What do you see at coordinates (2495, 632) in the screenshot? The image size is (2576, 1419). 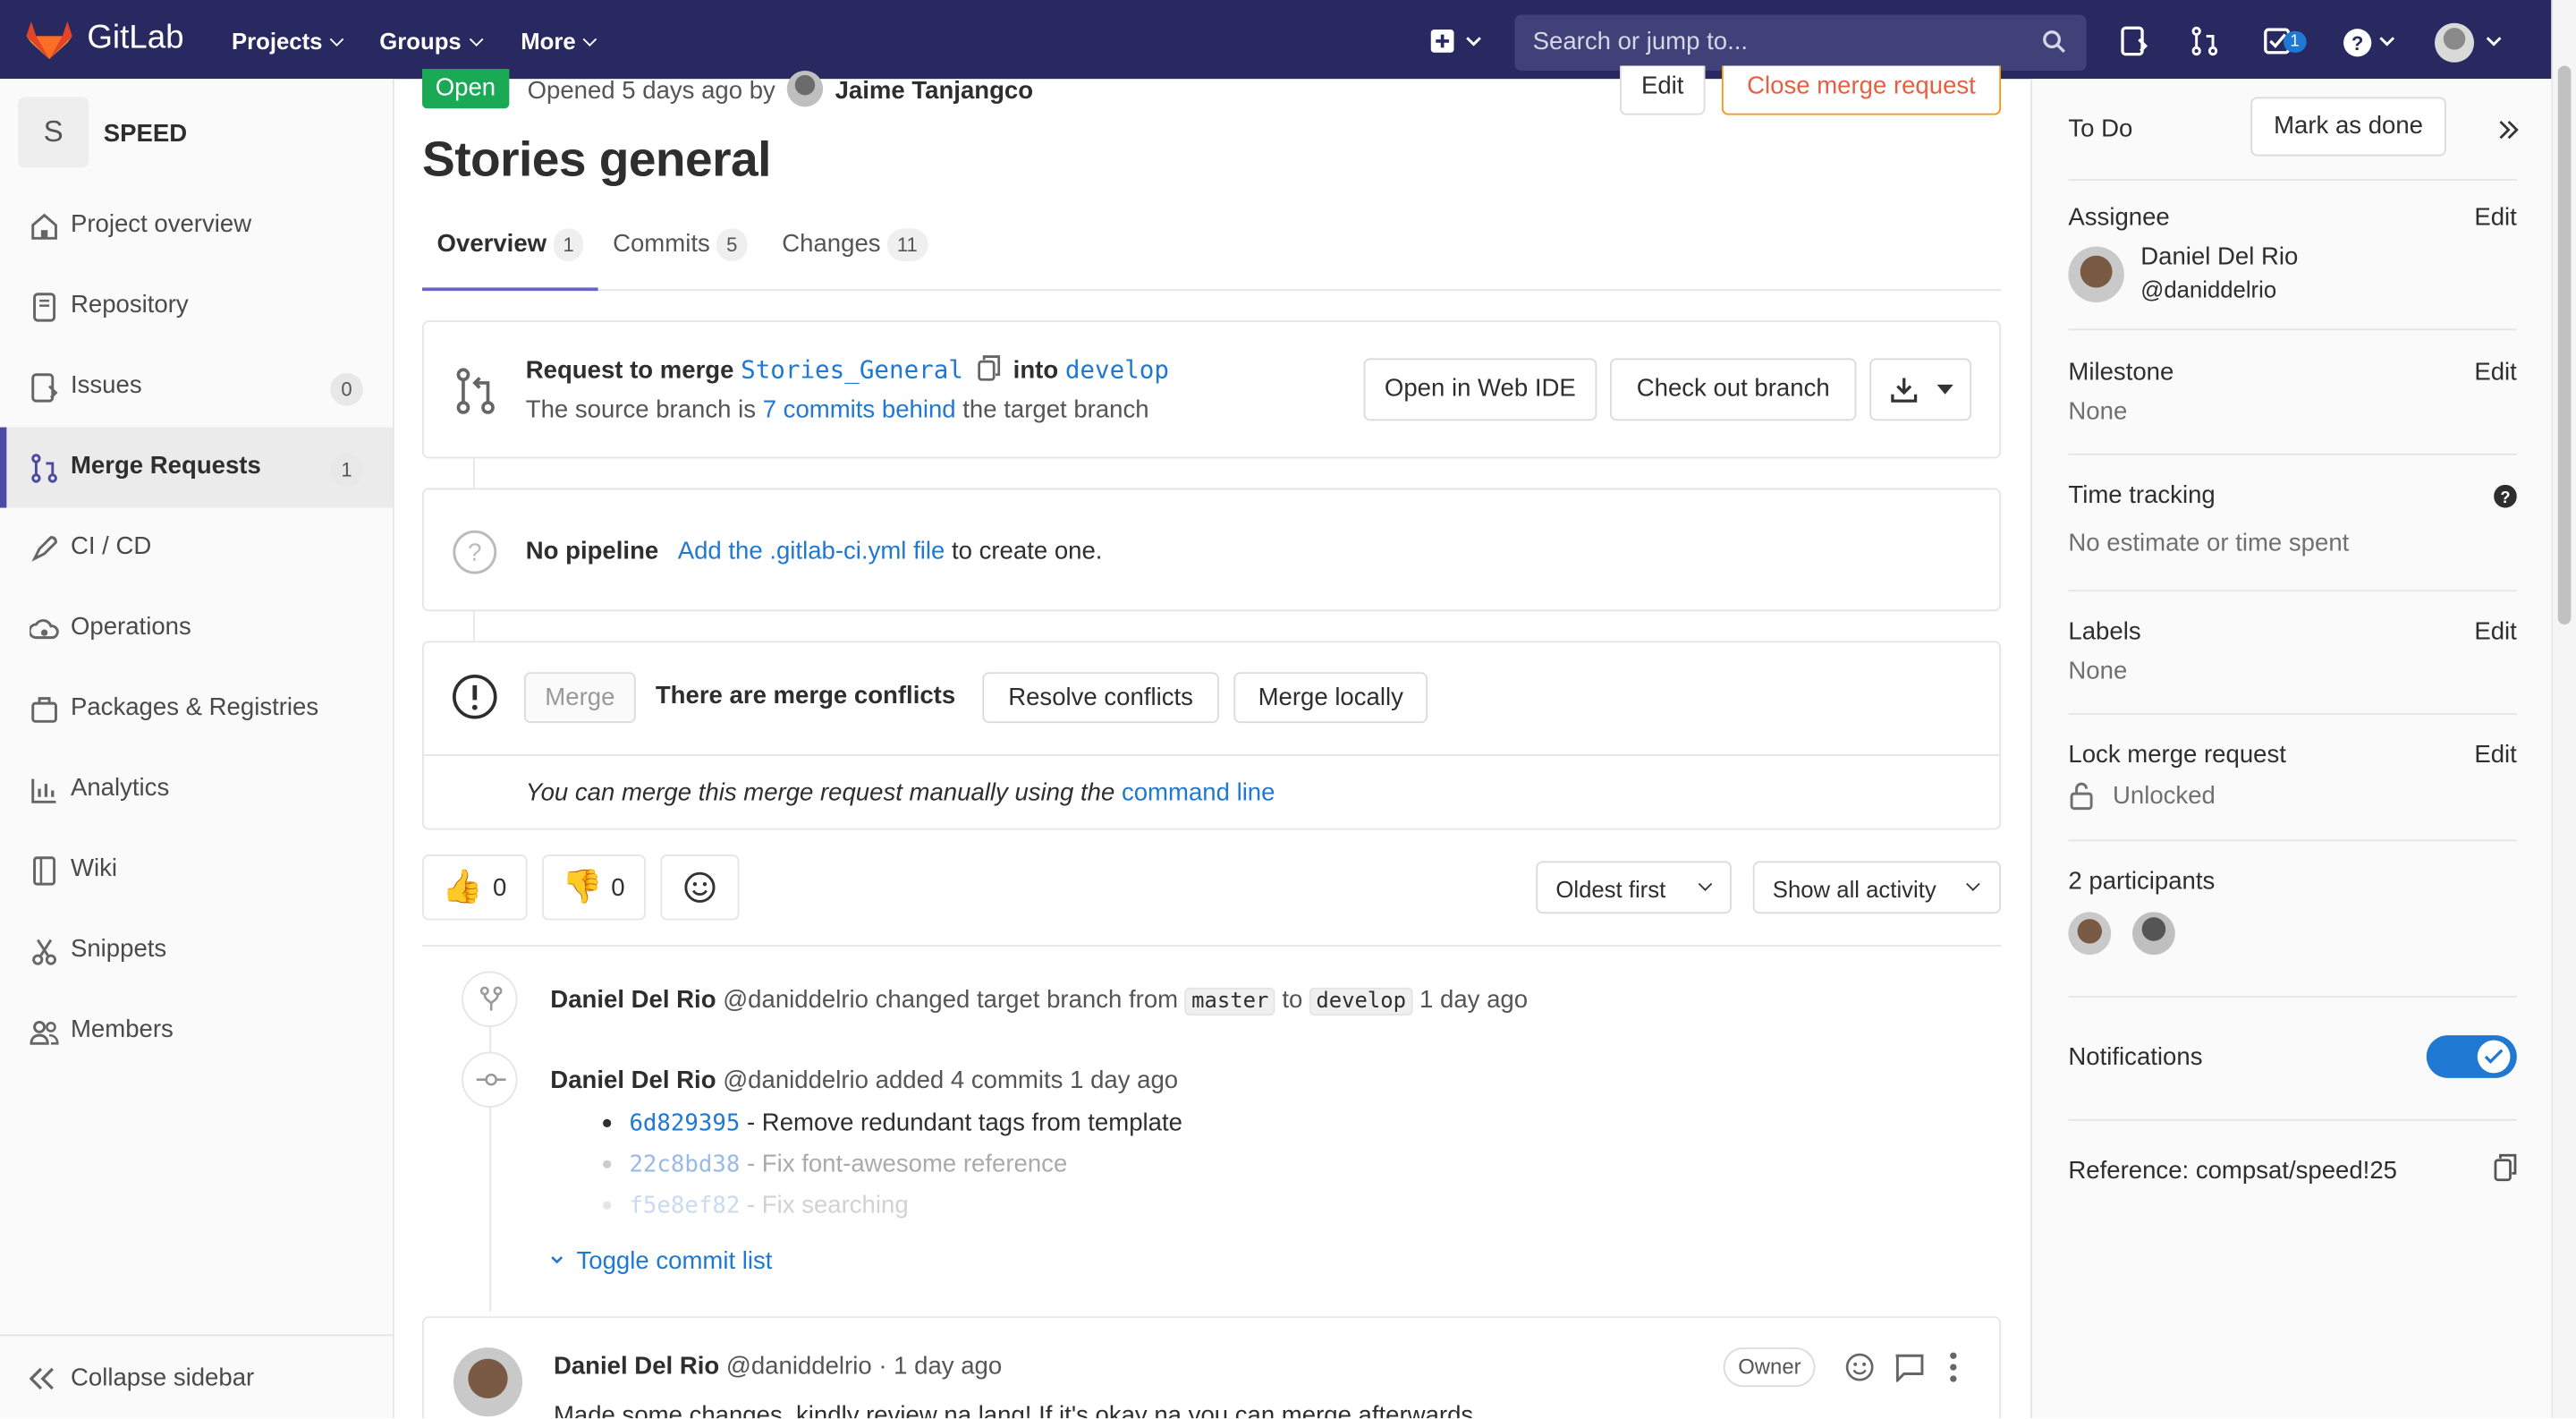 I see `labels-edit-link: Edit` at bounding box center [2495, 632].